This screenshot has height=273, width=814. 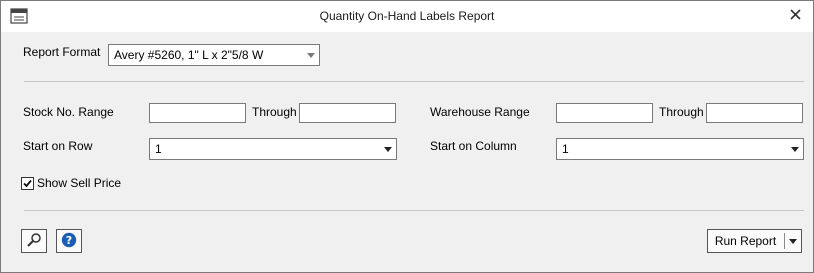 What do you see at coordinates (189, 55) in the screenshot?
I see `report-format-value: Avery #5260, 1" L x 2"5/8 W` at bounding box center [189, 55].